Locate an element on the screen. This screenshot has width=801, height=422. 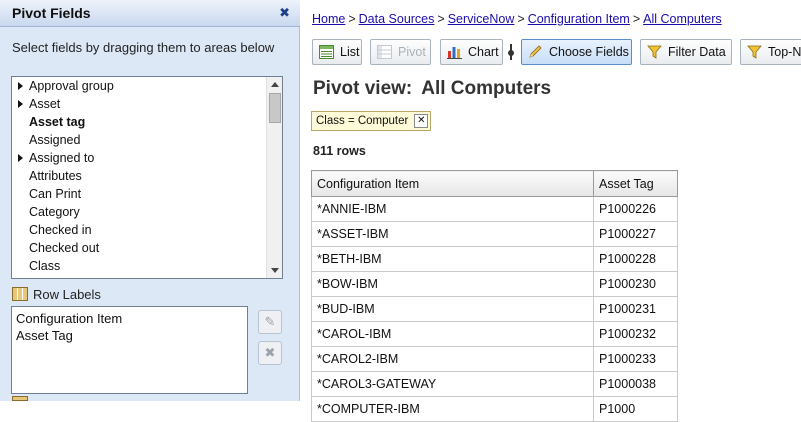
field-list-item-label: Assigned is located at coordinates (55, 140).